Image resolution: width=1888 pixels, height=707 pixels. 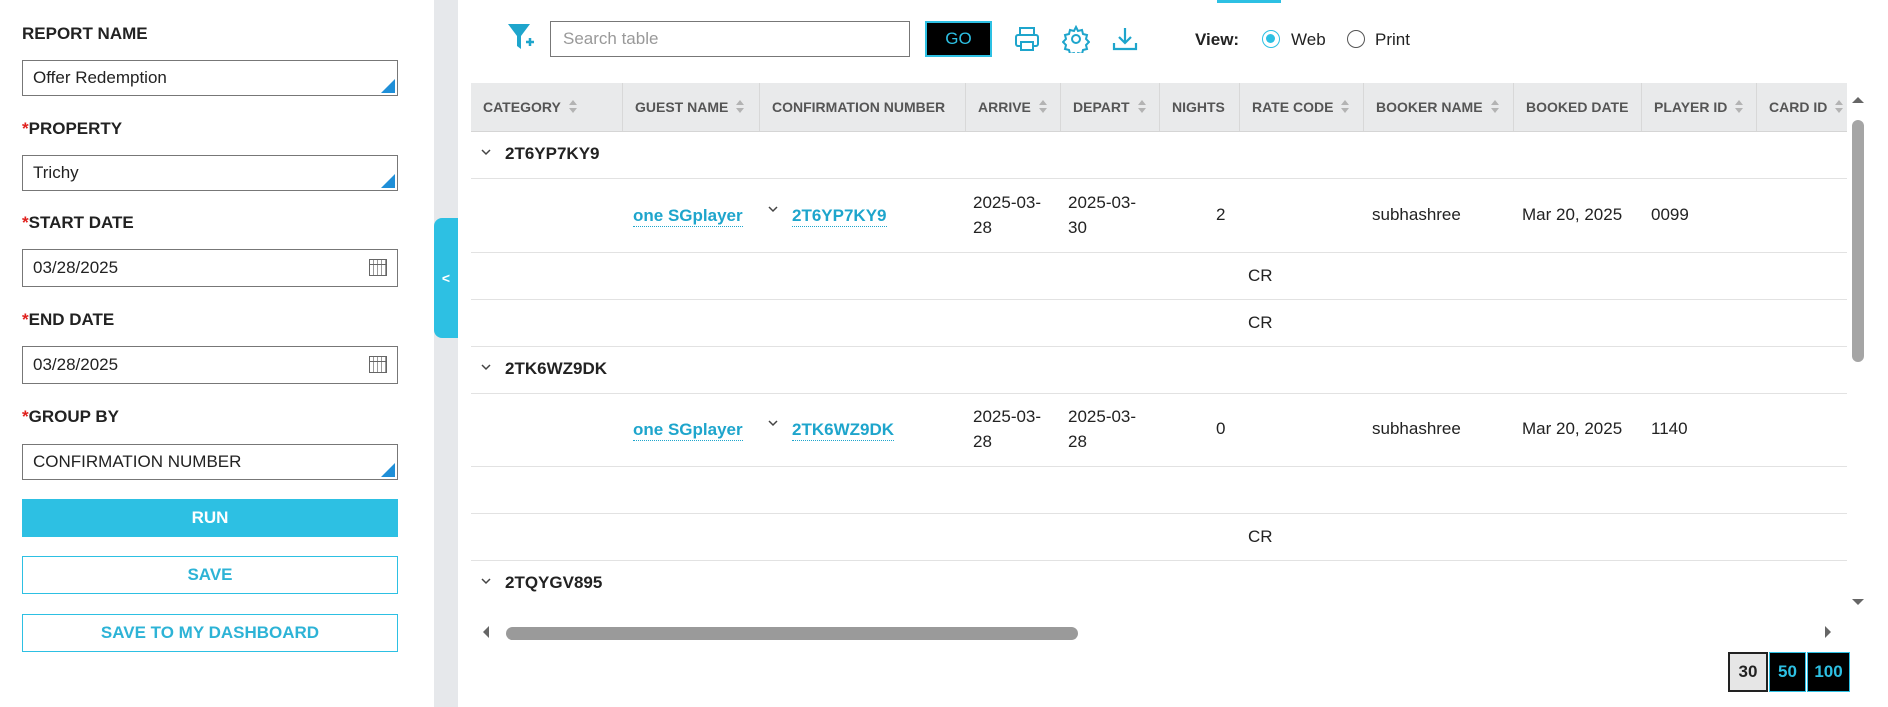 I want to click on settings-gear-icon, so click(x=1076, y=39).